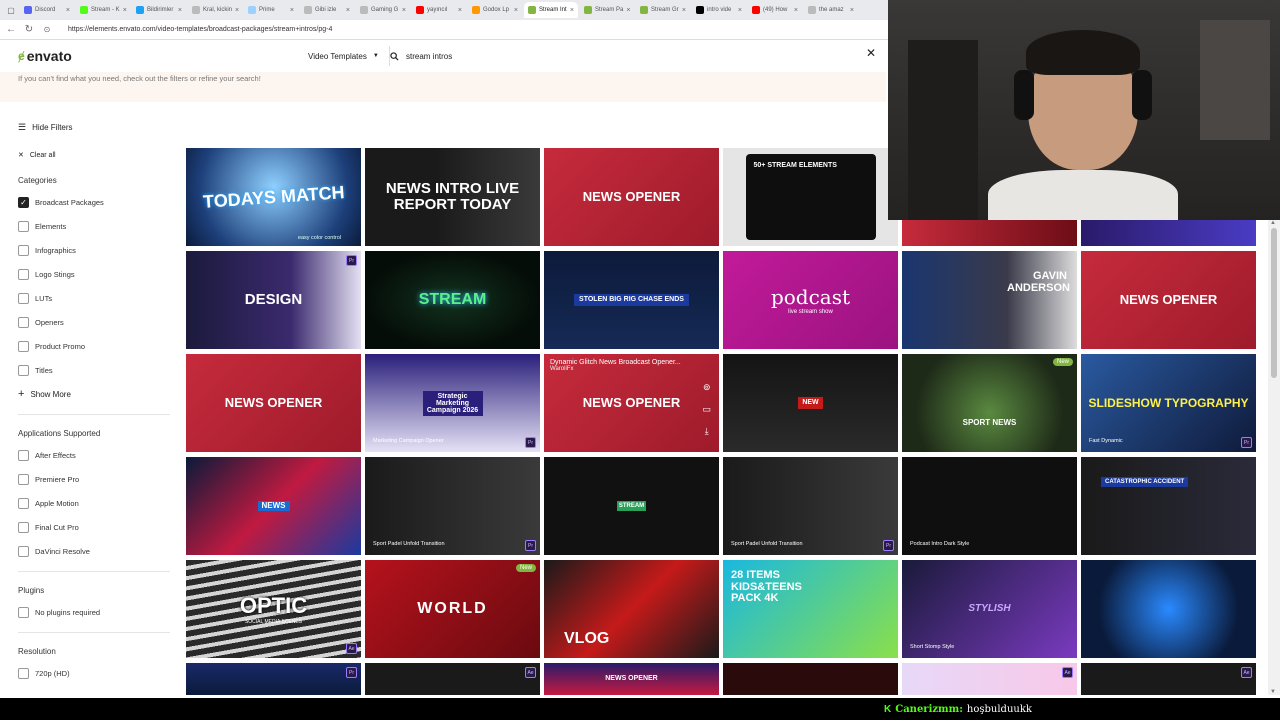 This screenshot has height=720, width=1280. Describe the element at coordinates (98, 322) in the screenshot. I see `category-option: Openers` at that location.